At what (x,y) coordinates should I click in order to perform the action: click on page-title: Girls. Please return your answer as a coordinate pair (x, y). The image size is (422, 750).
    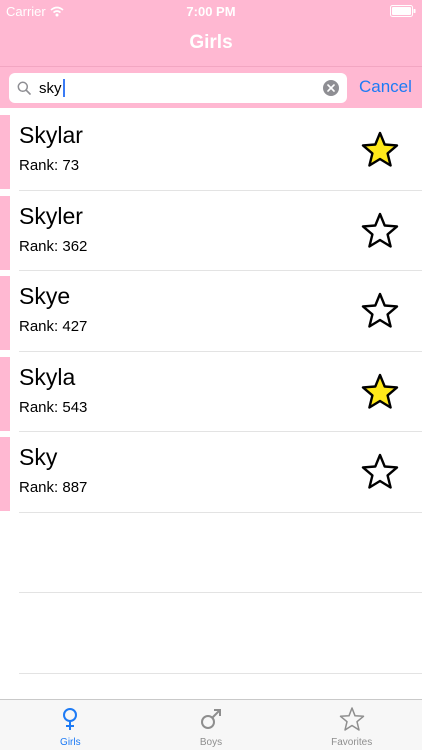
    Looking at the image, I should click on (211, 42).